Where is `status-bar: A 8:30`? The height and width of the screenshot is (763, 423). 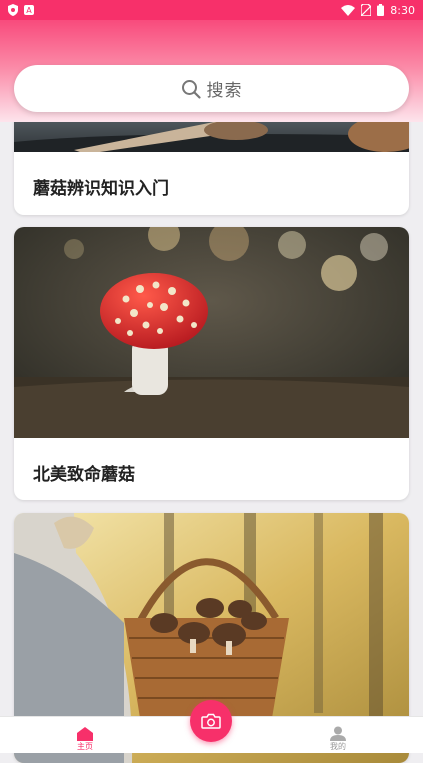 status-bar: A 8:30 is located at coordinates (211, 10).